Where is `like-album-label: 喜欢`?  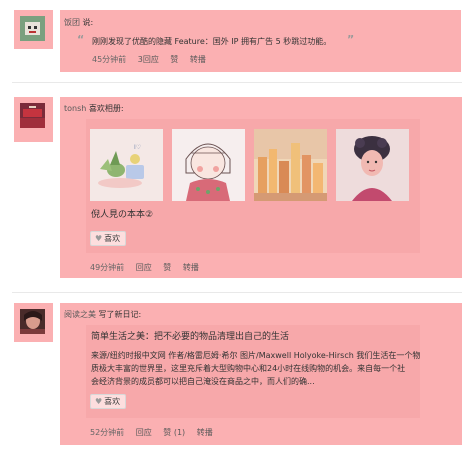 like-album-label: 喜欢 is located at coordinates (112, 238).